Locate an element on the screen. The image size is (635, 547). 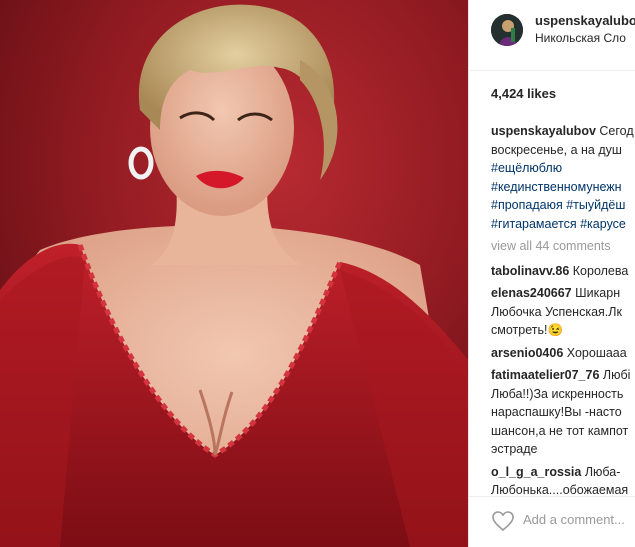
hashtag-row: #пропадаюя #тыуйдёш is located at coordinates (563, 205).